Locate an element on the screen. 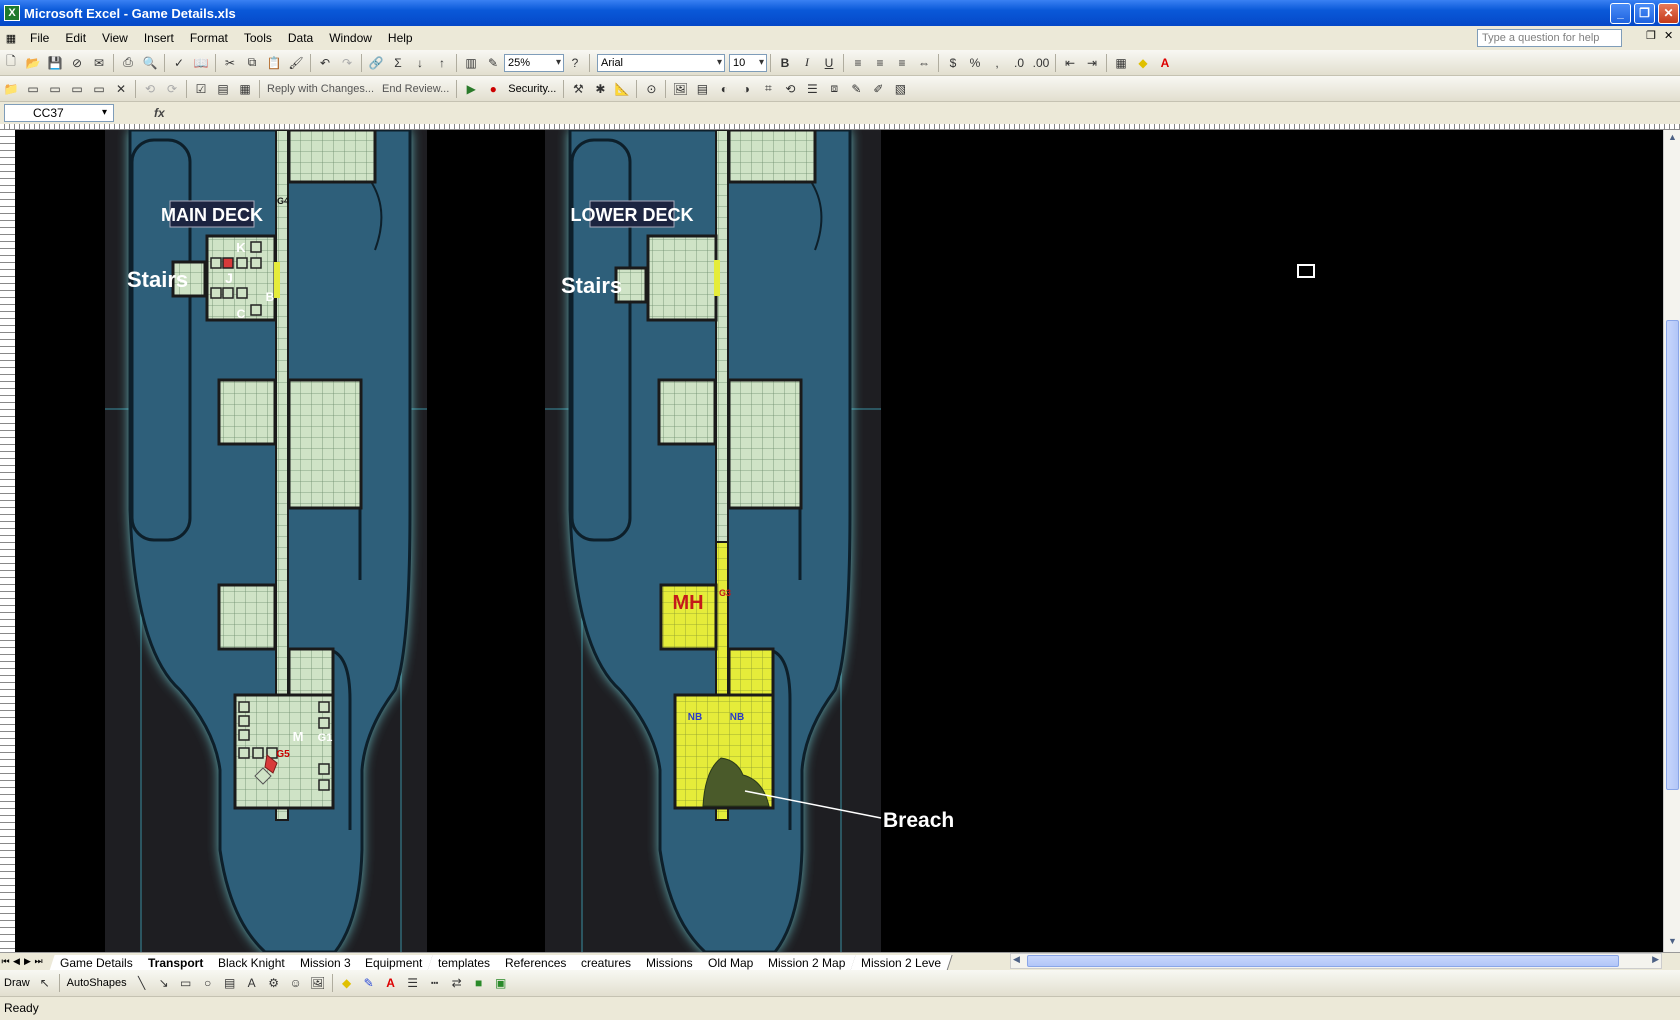 Image resolution: width=1680 pixels, height=1020 pixels. underline-button: U is located at coordinates (829, 63).